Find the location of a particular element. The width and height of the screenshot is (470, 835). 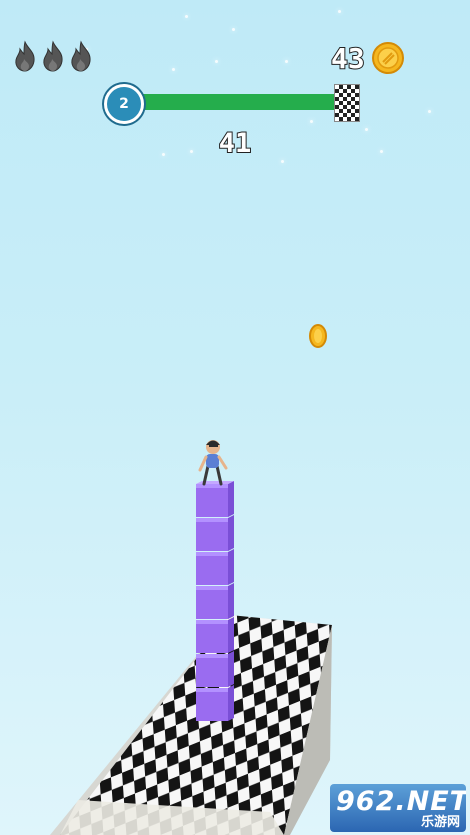

cube-stack-top is located at coordinates (215, 482).